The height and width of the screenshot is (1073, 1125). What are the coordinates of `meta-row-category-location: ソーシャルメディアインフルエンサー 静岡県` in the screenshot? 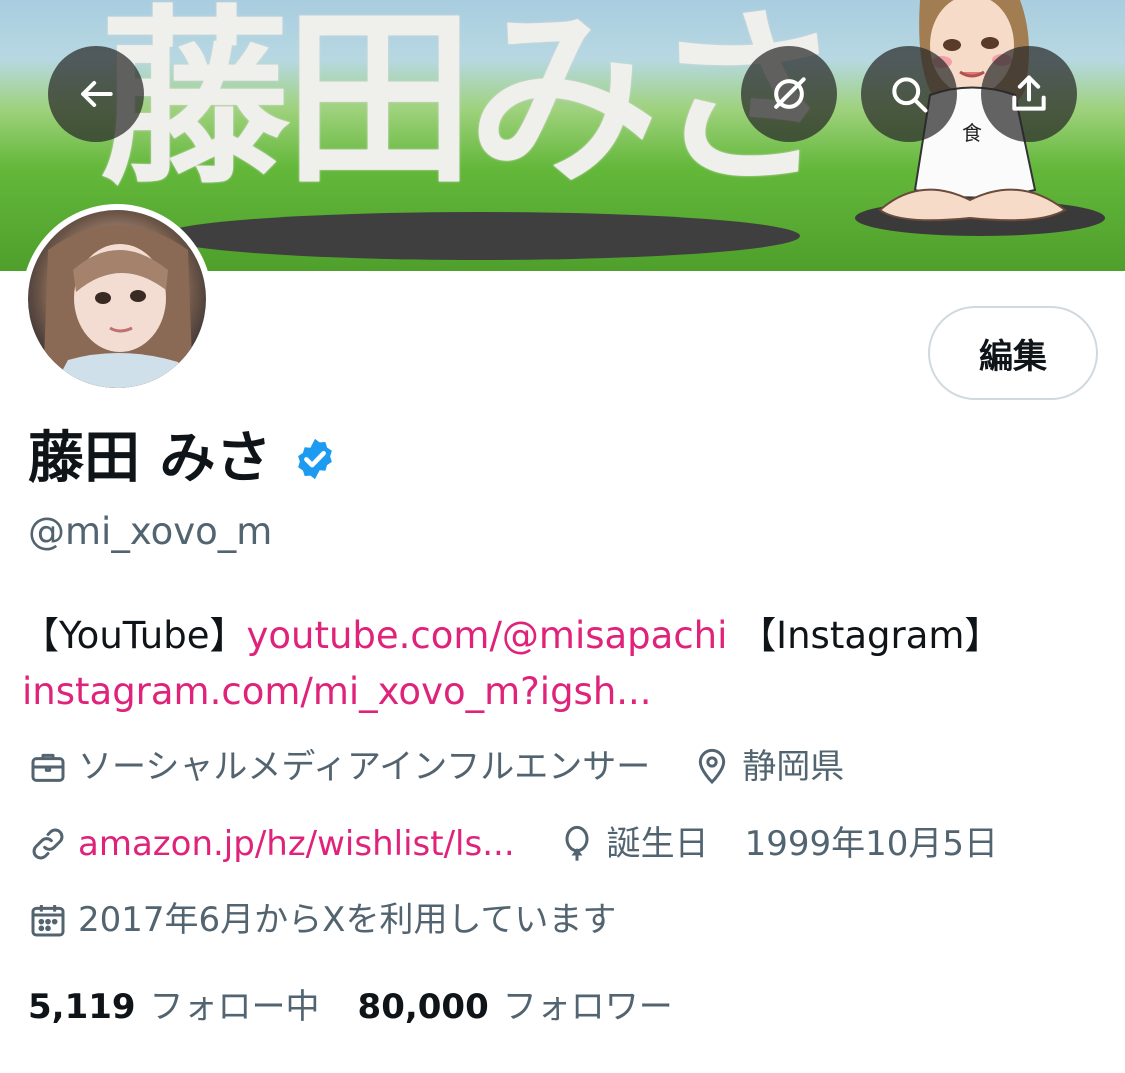 It's located at (436, 767).